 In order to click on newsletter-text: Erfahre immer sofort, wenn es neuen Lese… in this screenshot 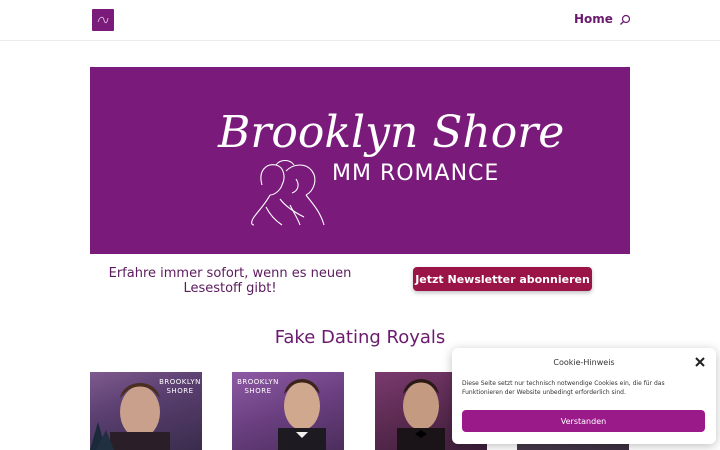, I will do `click(230, 281)`.